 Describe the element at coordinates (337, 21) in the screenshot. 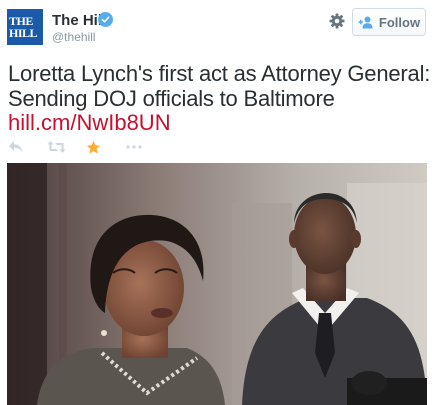

I see `gear-icon` at that location.